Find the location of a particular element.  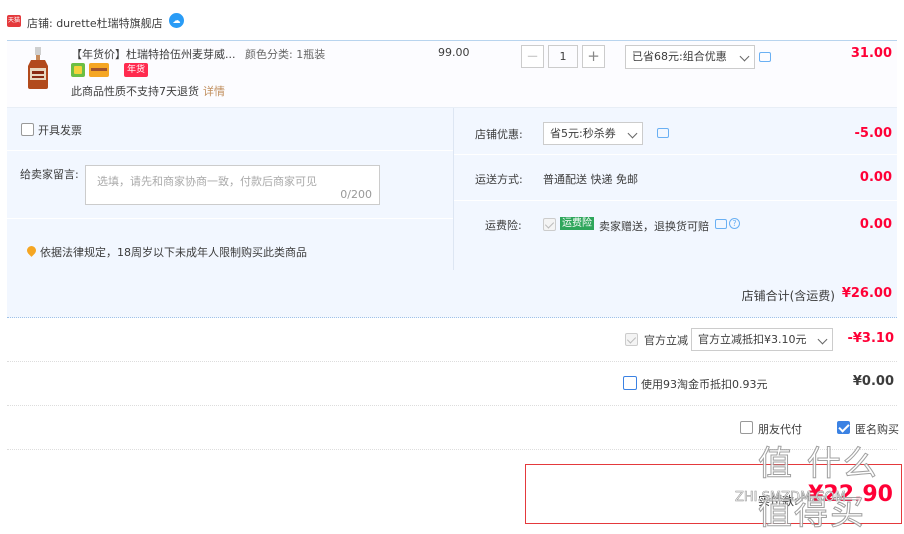

message-label: 给卖家留言: is located at coordinates (49, 174).